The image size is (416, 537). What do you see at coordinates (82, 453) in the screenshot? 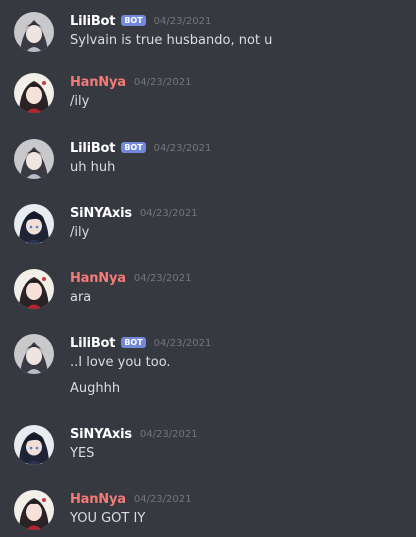
I see `message-text: YES` at bounding box center [82, 453].